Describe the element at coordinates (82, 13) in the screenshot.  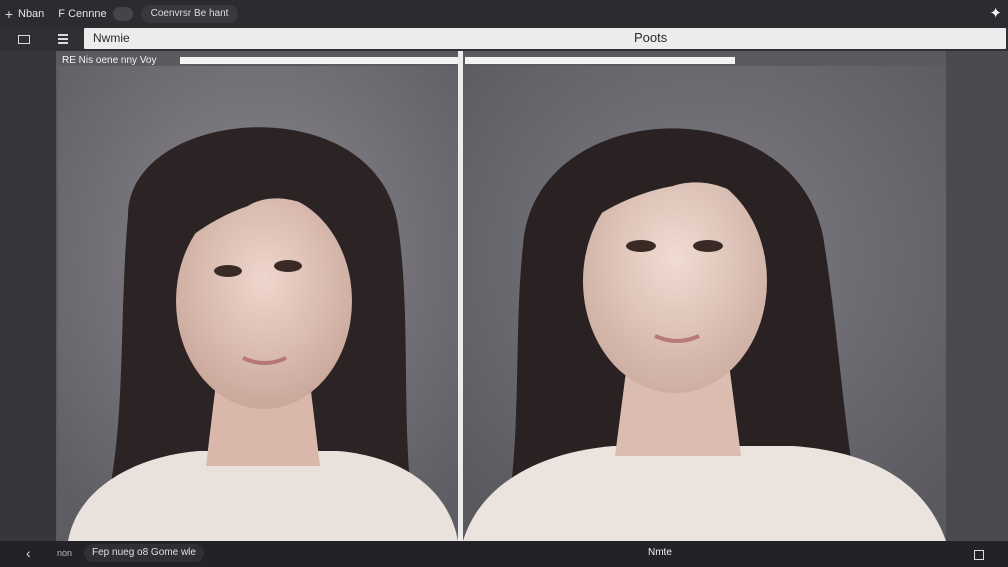
I see `window-title: F Cennne` at that location.